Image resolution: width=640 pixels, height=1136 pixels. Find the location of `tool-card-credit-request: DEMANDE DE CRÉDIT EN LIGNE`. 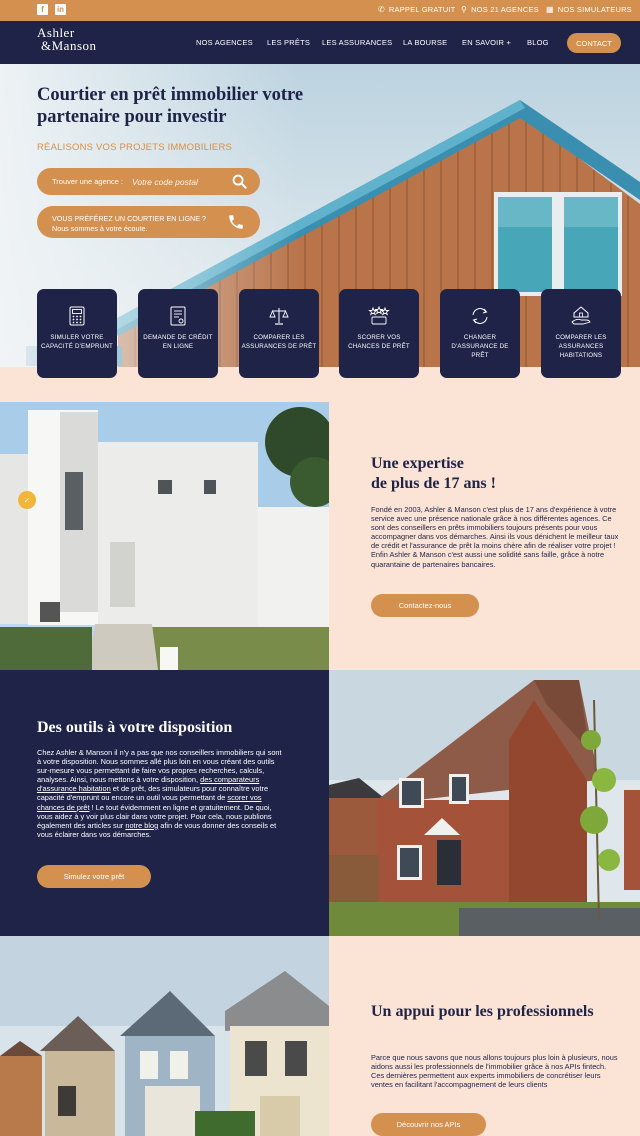

tool-card-credit-request: DEMANDE DE CRÉDIT EN LIGNE is located at coordinates (178, 333).